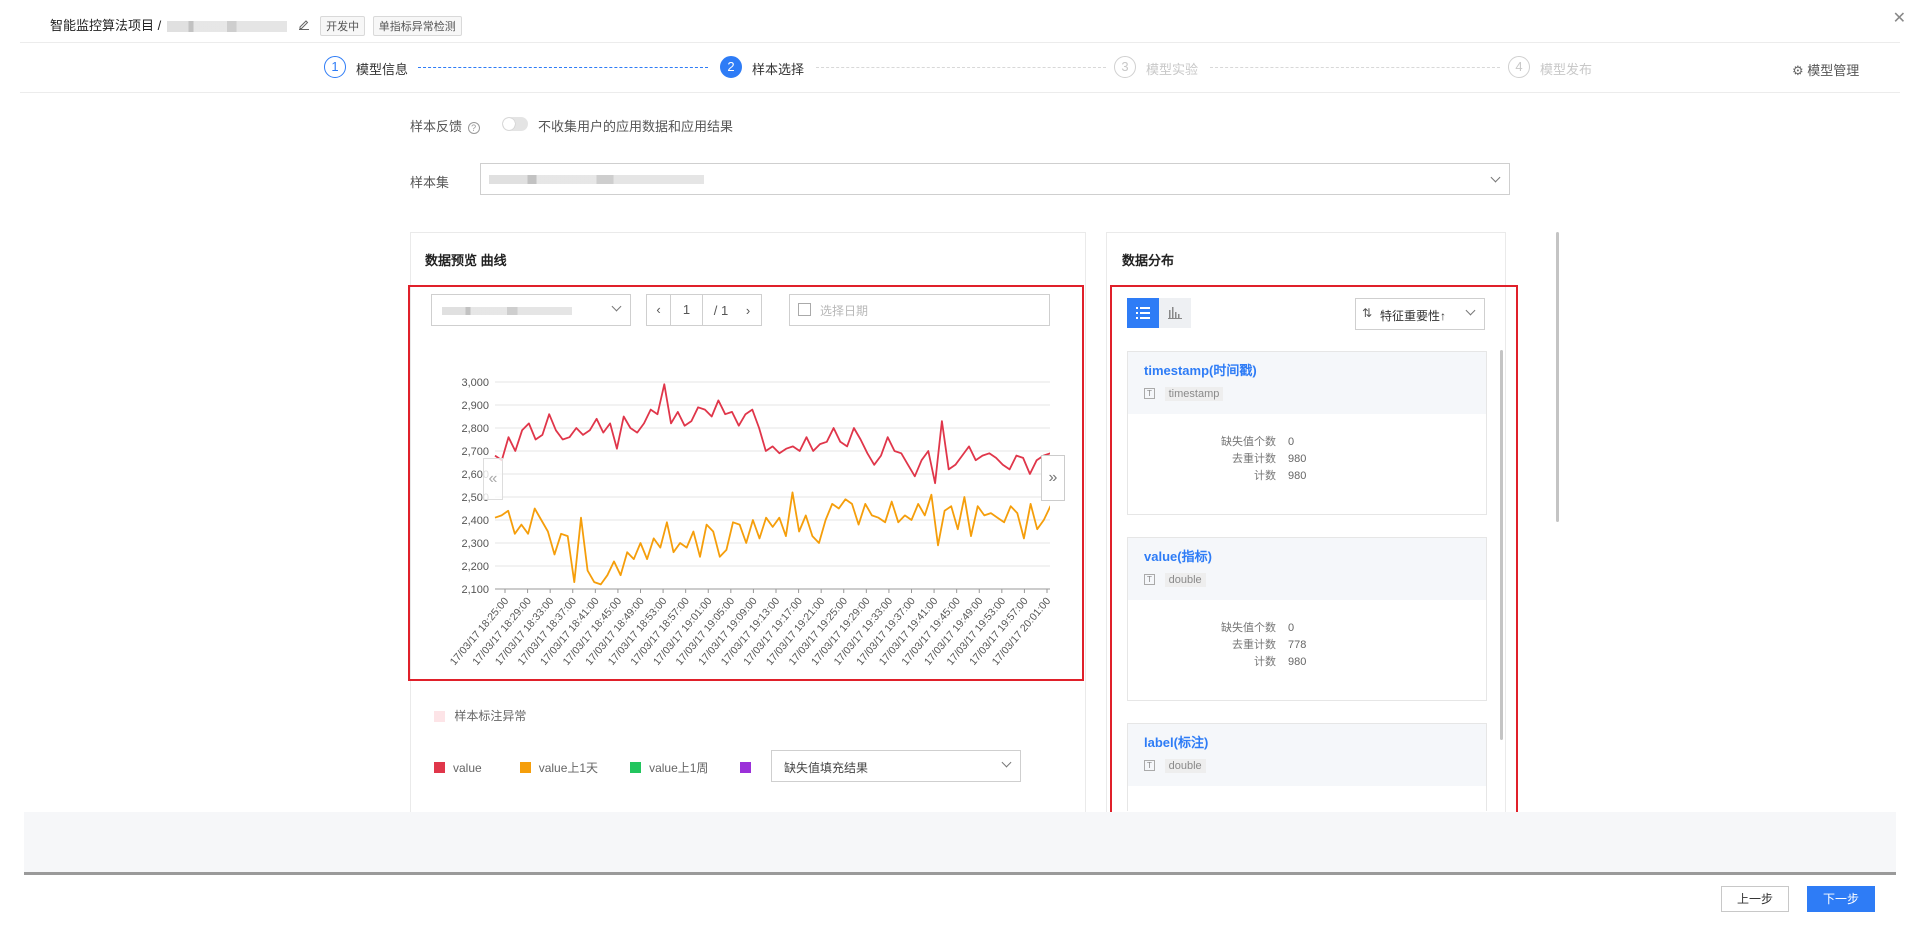  Describe the element at coordinates (436, 126) in the screenshot. I see `feedback-label-text: 样本反馈` at that location.